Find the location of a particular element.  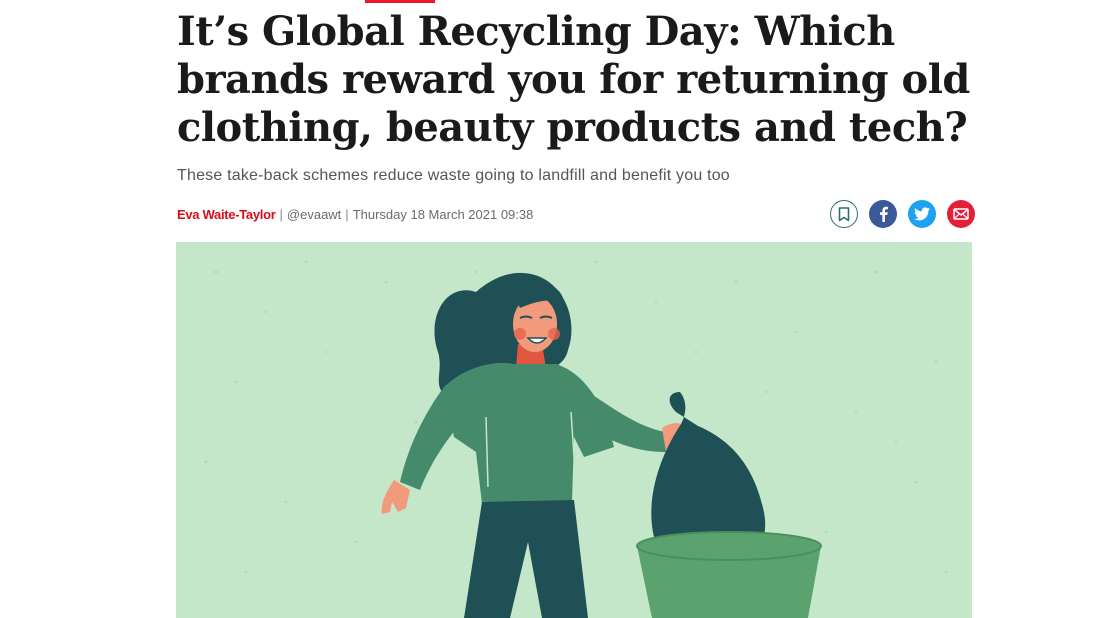

author-handle: @evaawt is located at coordinates (314, 214).